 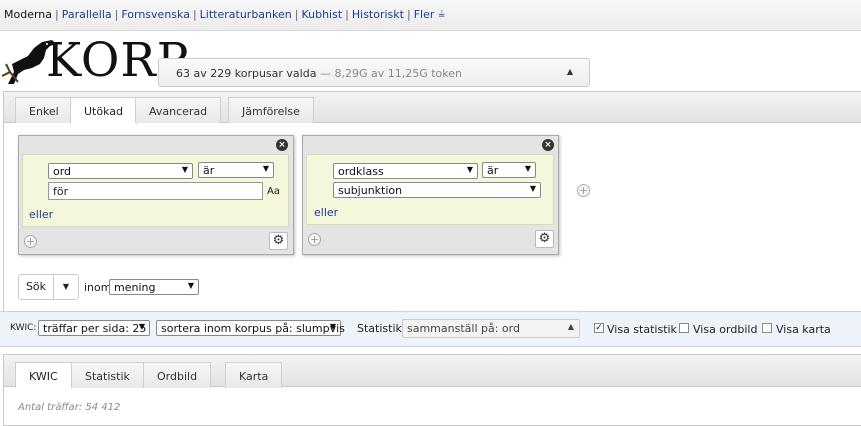 I want to click on hits-per-page-select: träffar per sida: 25 ▼, so click(x=94, y=328).